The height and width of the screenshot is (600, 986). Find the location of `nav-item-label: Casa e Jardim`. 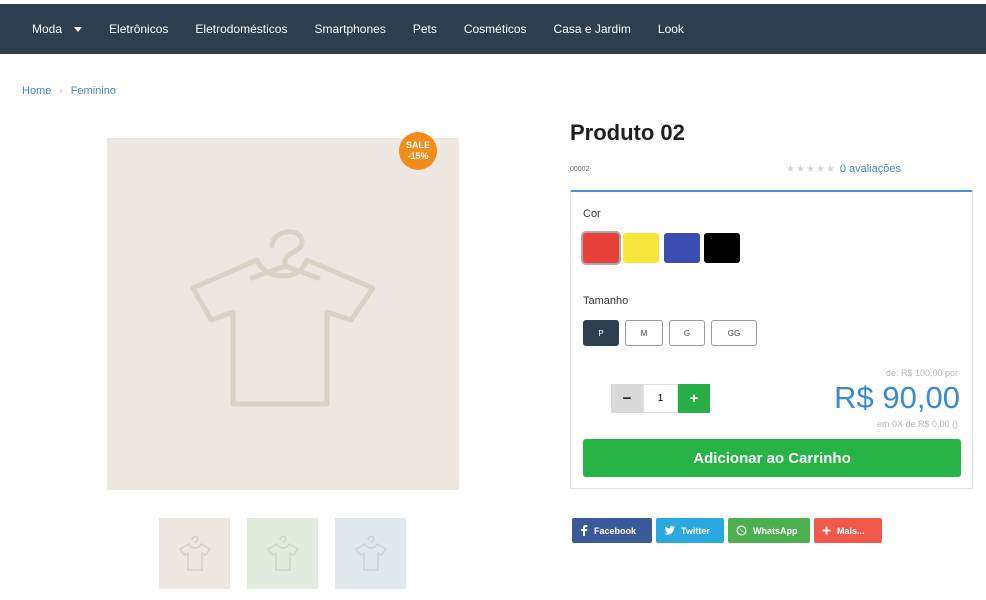

nav-item-label: Casa e Jardim is located at coordinates (592, 29).